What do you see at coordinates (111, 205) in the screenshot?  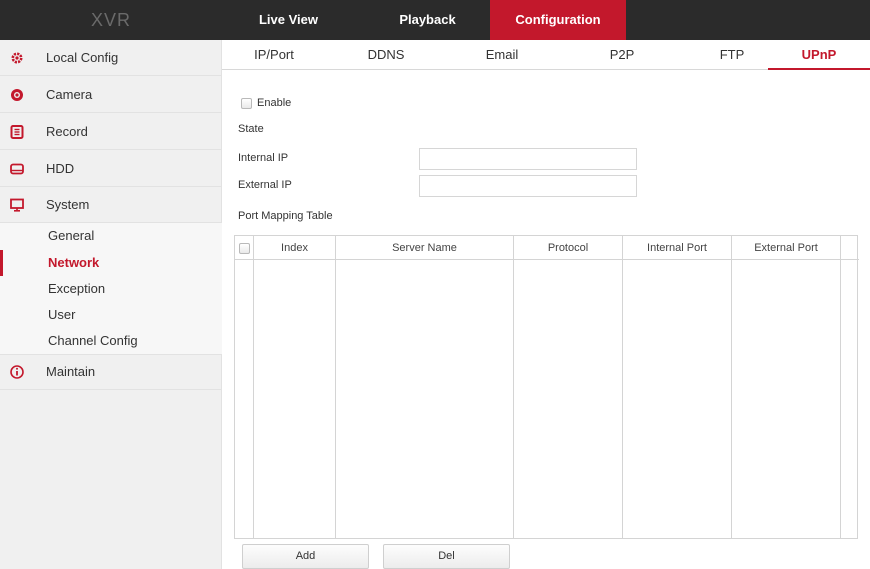 I see `sidebar-item-system: System` at bounding box center [111, 205].